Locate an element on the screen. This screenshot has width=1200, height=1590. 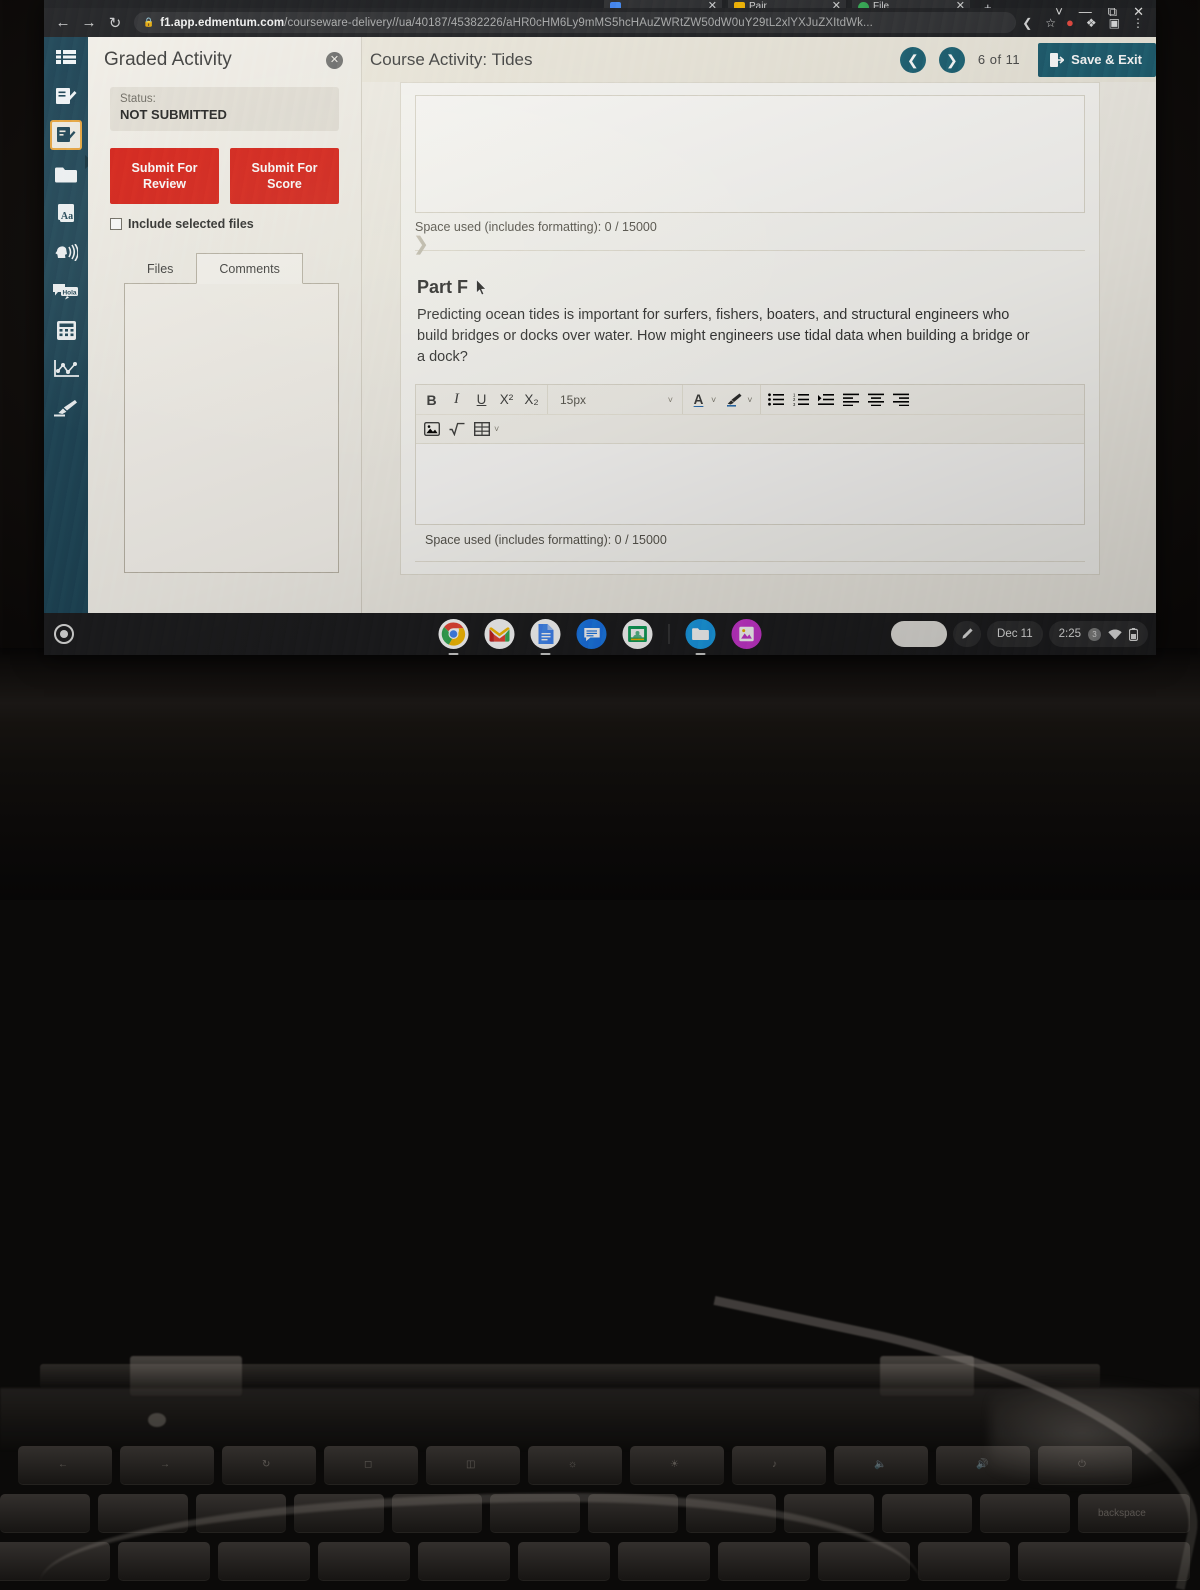
insert-table-button is located at coordinates (481, 429).